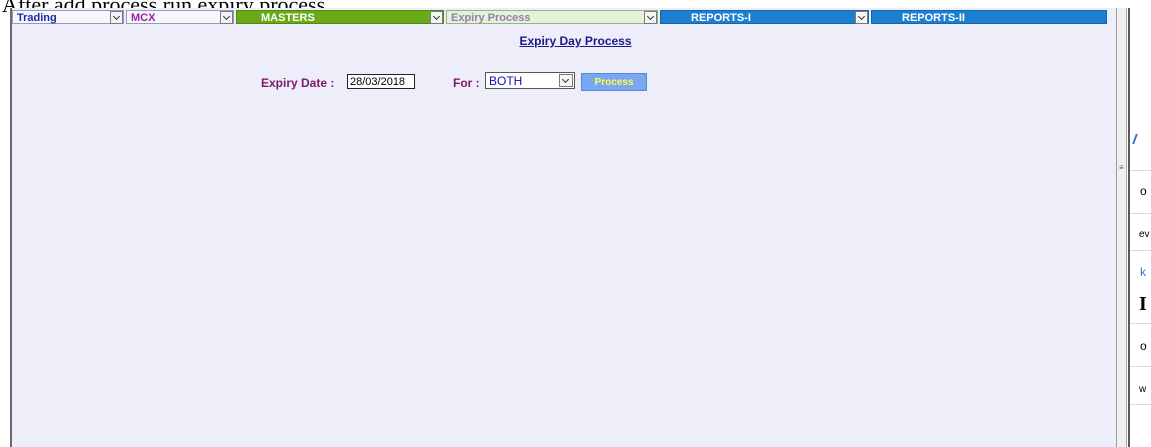  Describe the element at coordinates (466, 83) in the screenshot. I see `for-label: For :` at that location.